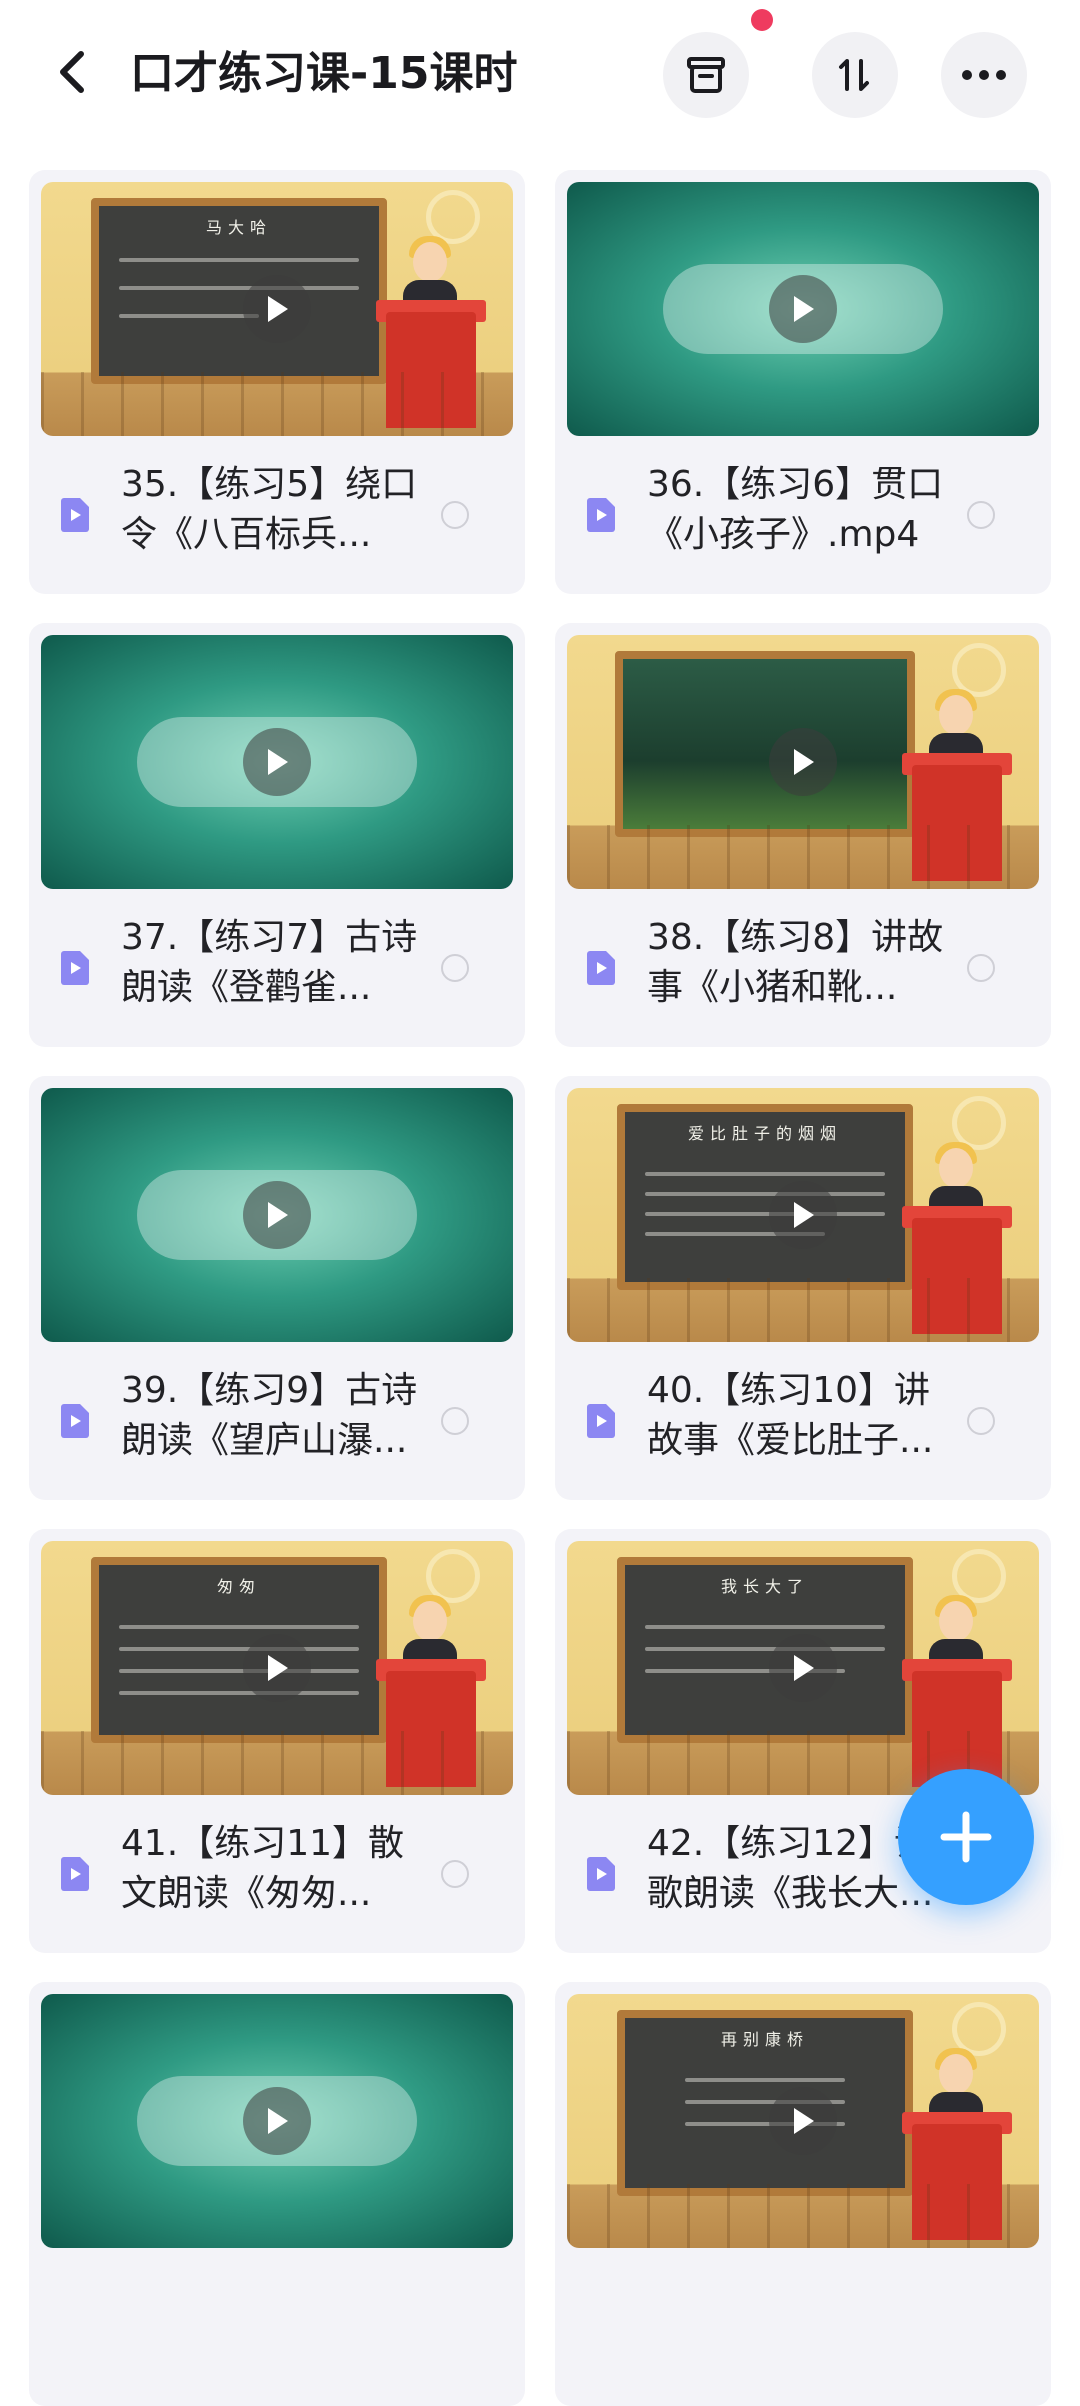 This screenshot has height=2406, width=1080. I want to click on add-button, so click(966, 1837).